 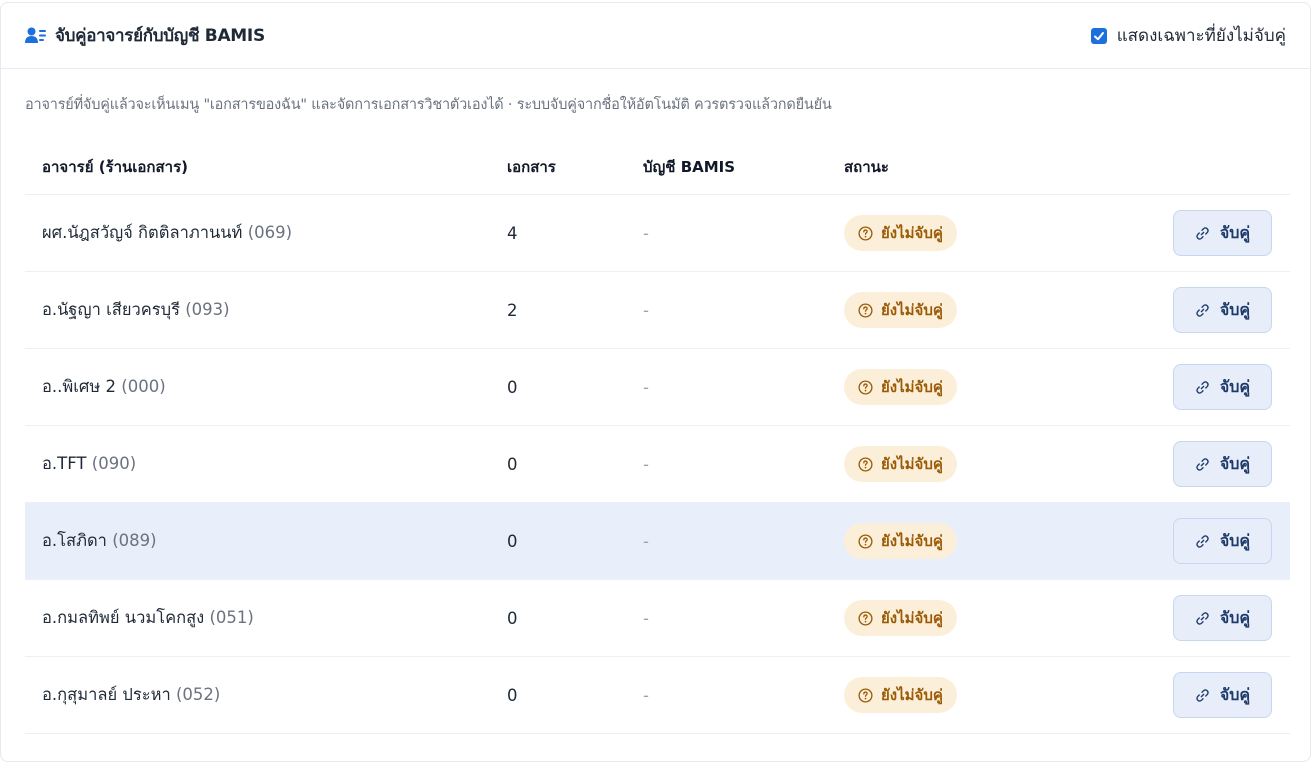 What do you see at coordinates (74, 540) in the screenshot?
I see `teacher-name: อ.โสภิดา` at bounding box center [74, 540].